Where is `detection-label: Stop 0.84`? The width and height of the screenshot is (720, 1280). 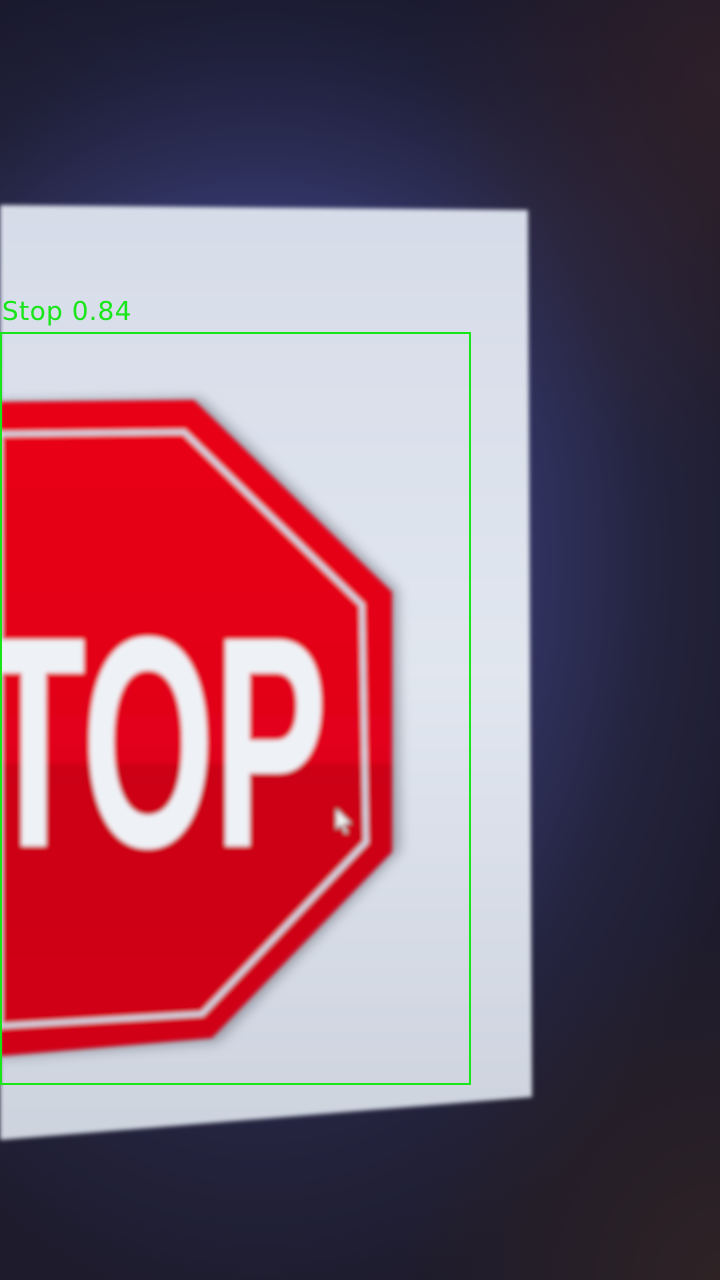
detection-label: Stop 0.84 is located at coordinates (67, 312).